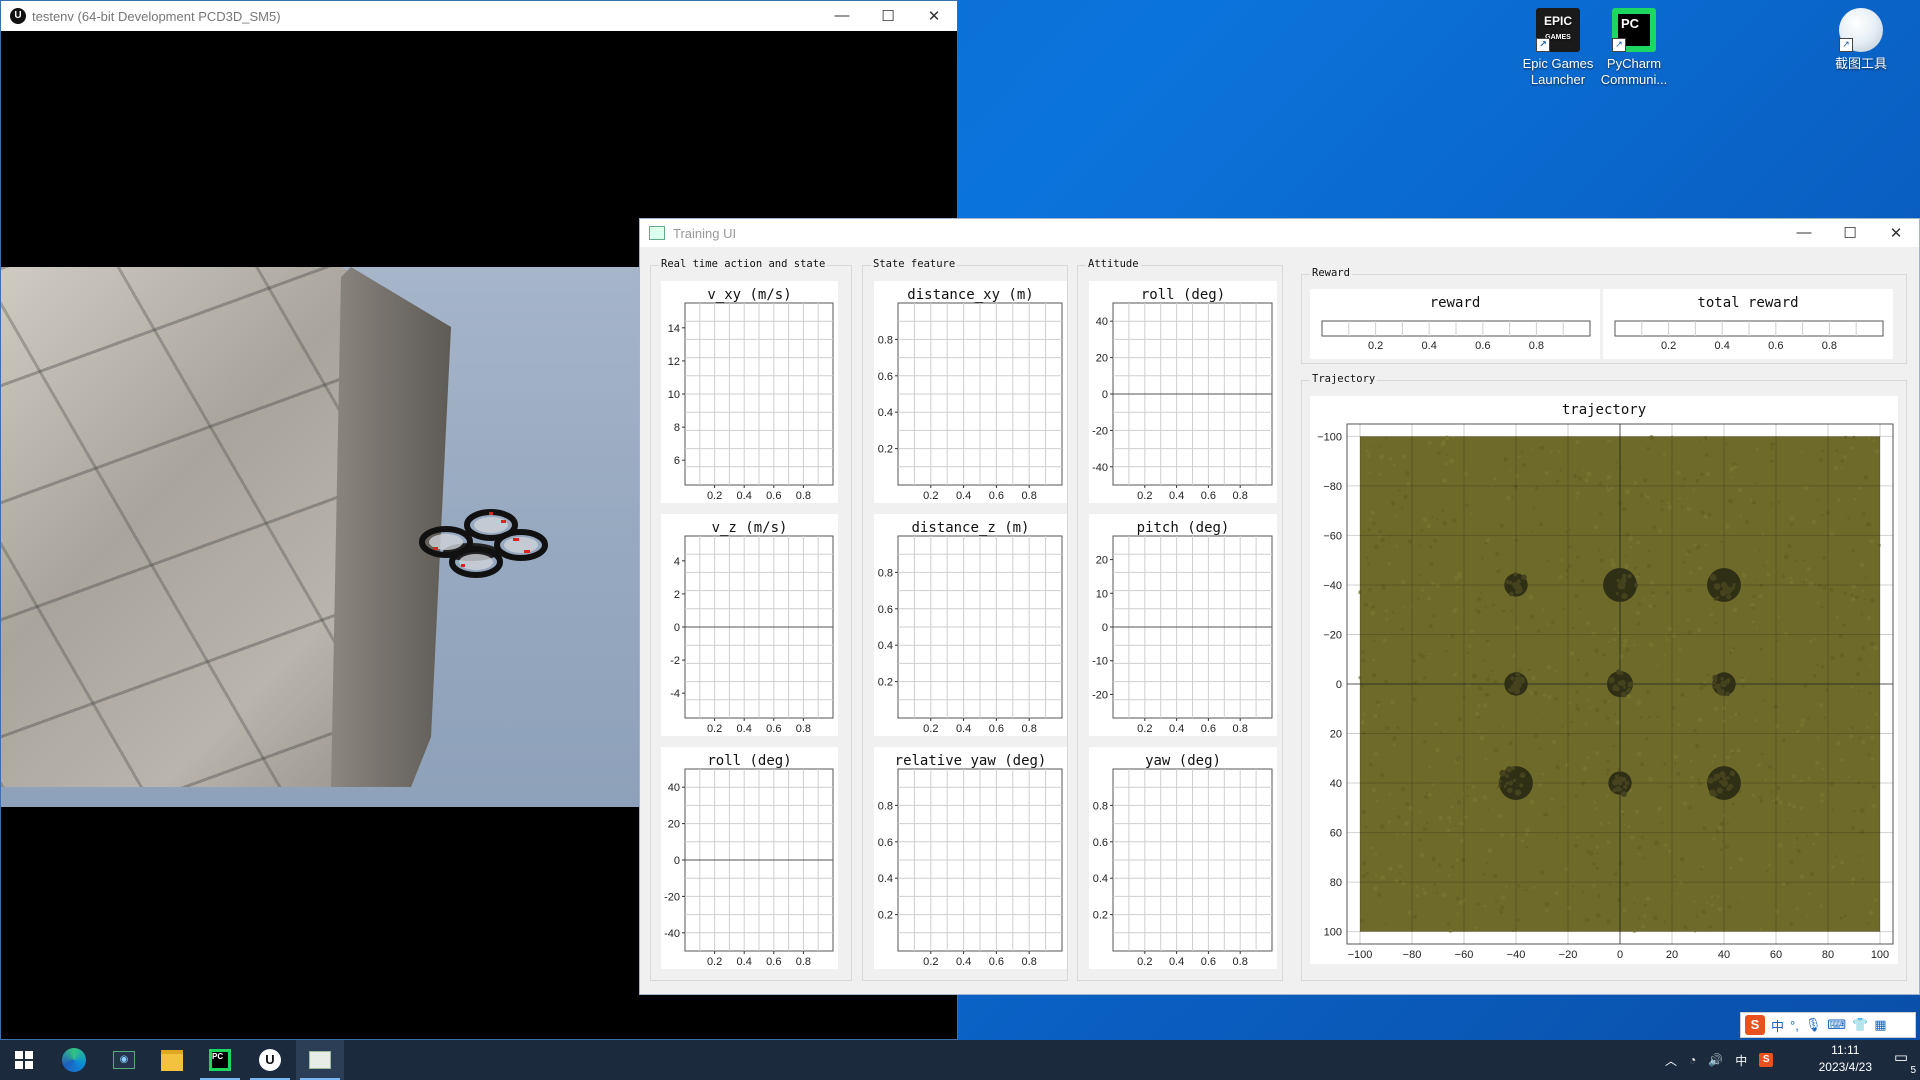 The width and height of the screenshot is (1920, 1080). What do you see at coordinates (74, 1060) in the screenshot?
I see `taskbar-edge` at bounding box center [74, 1060].